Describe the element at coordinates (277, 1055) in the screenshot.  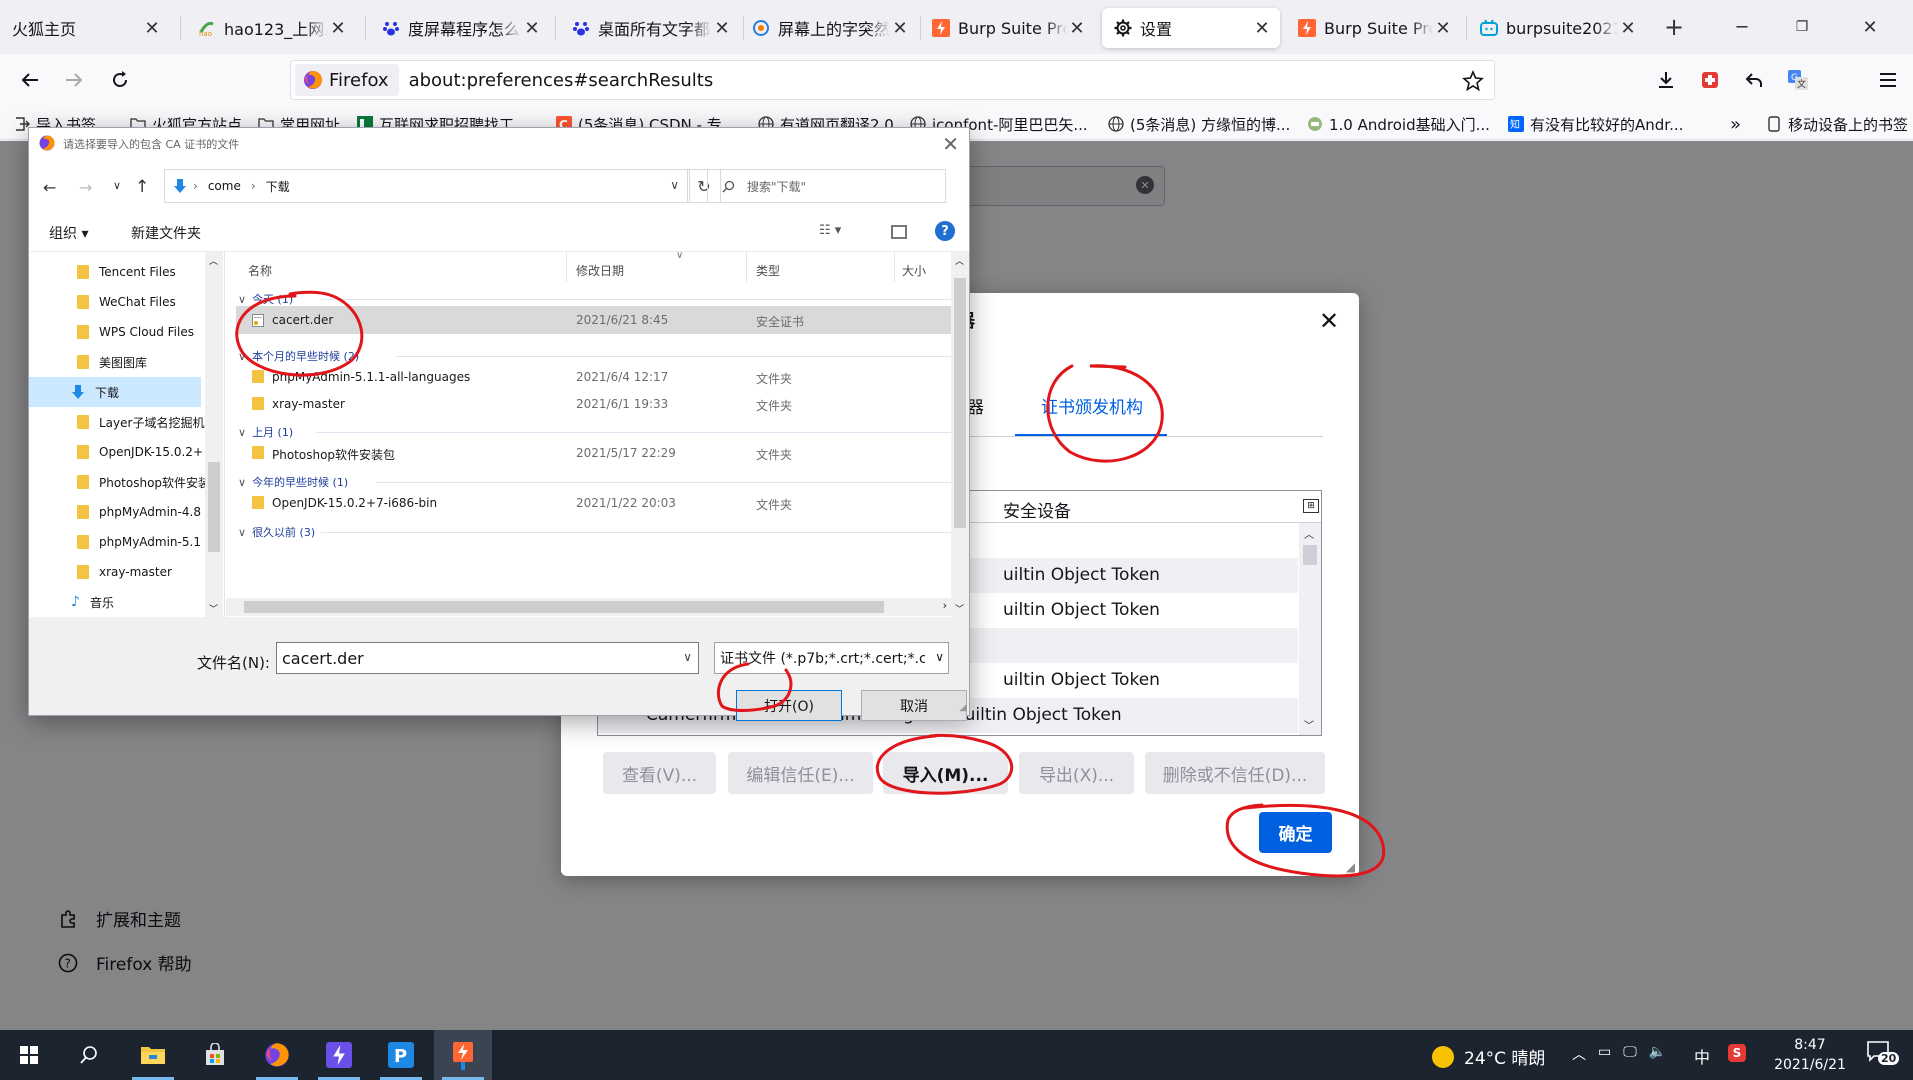
I see `taskbar-firefox` at that location.